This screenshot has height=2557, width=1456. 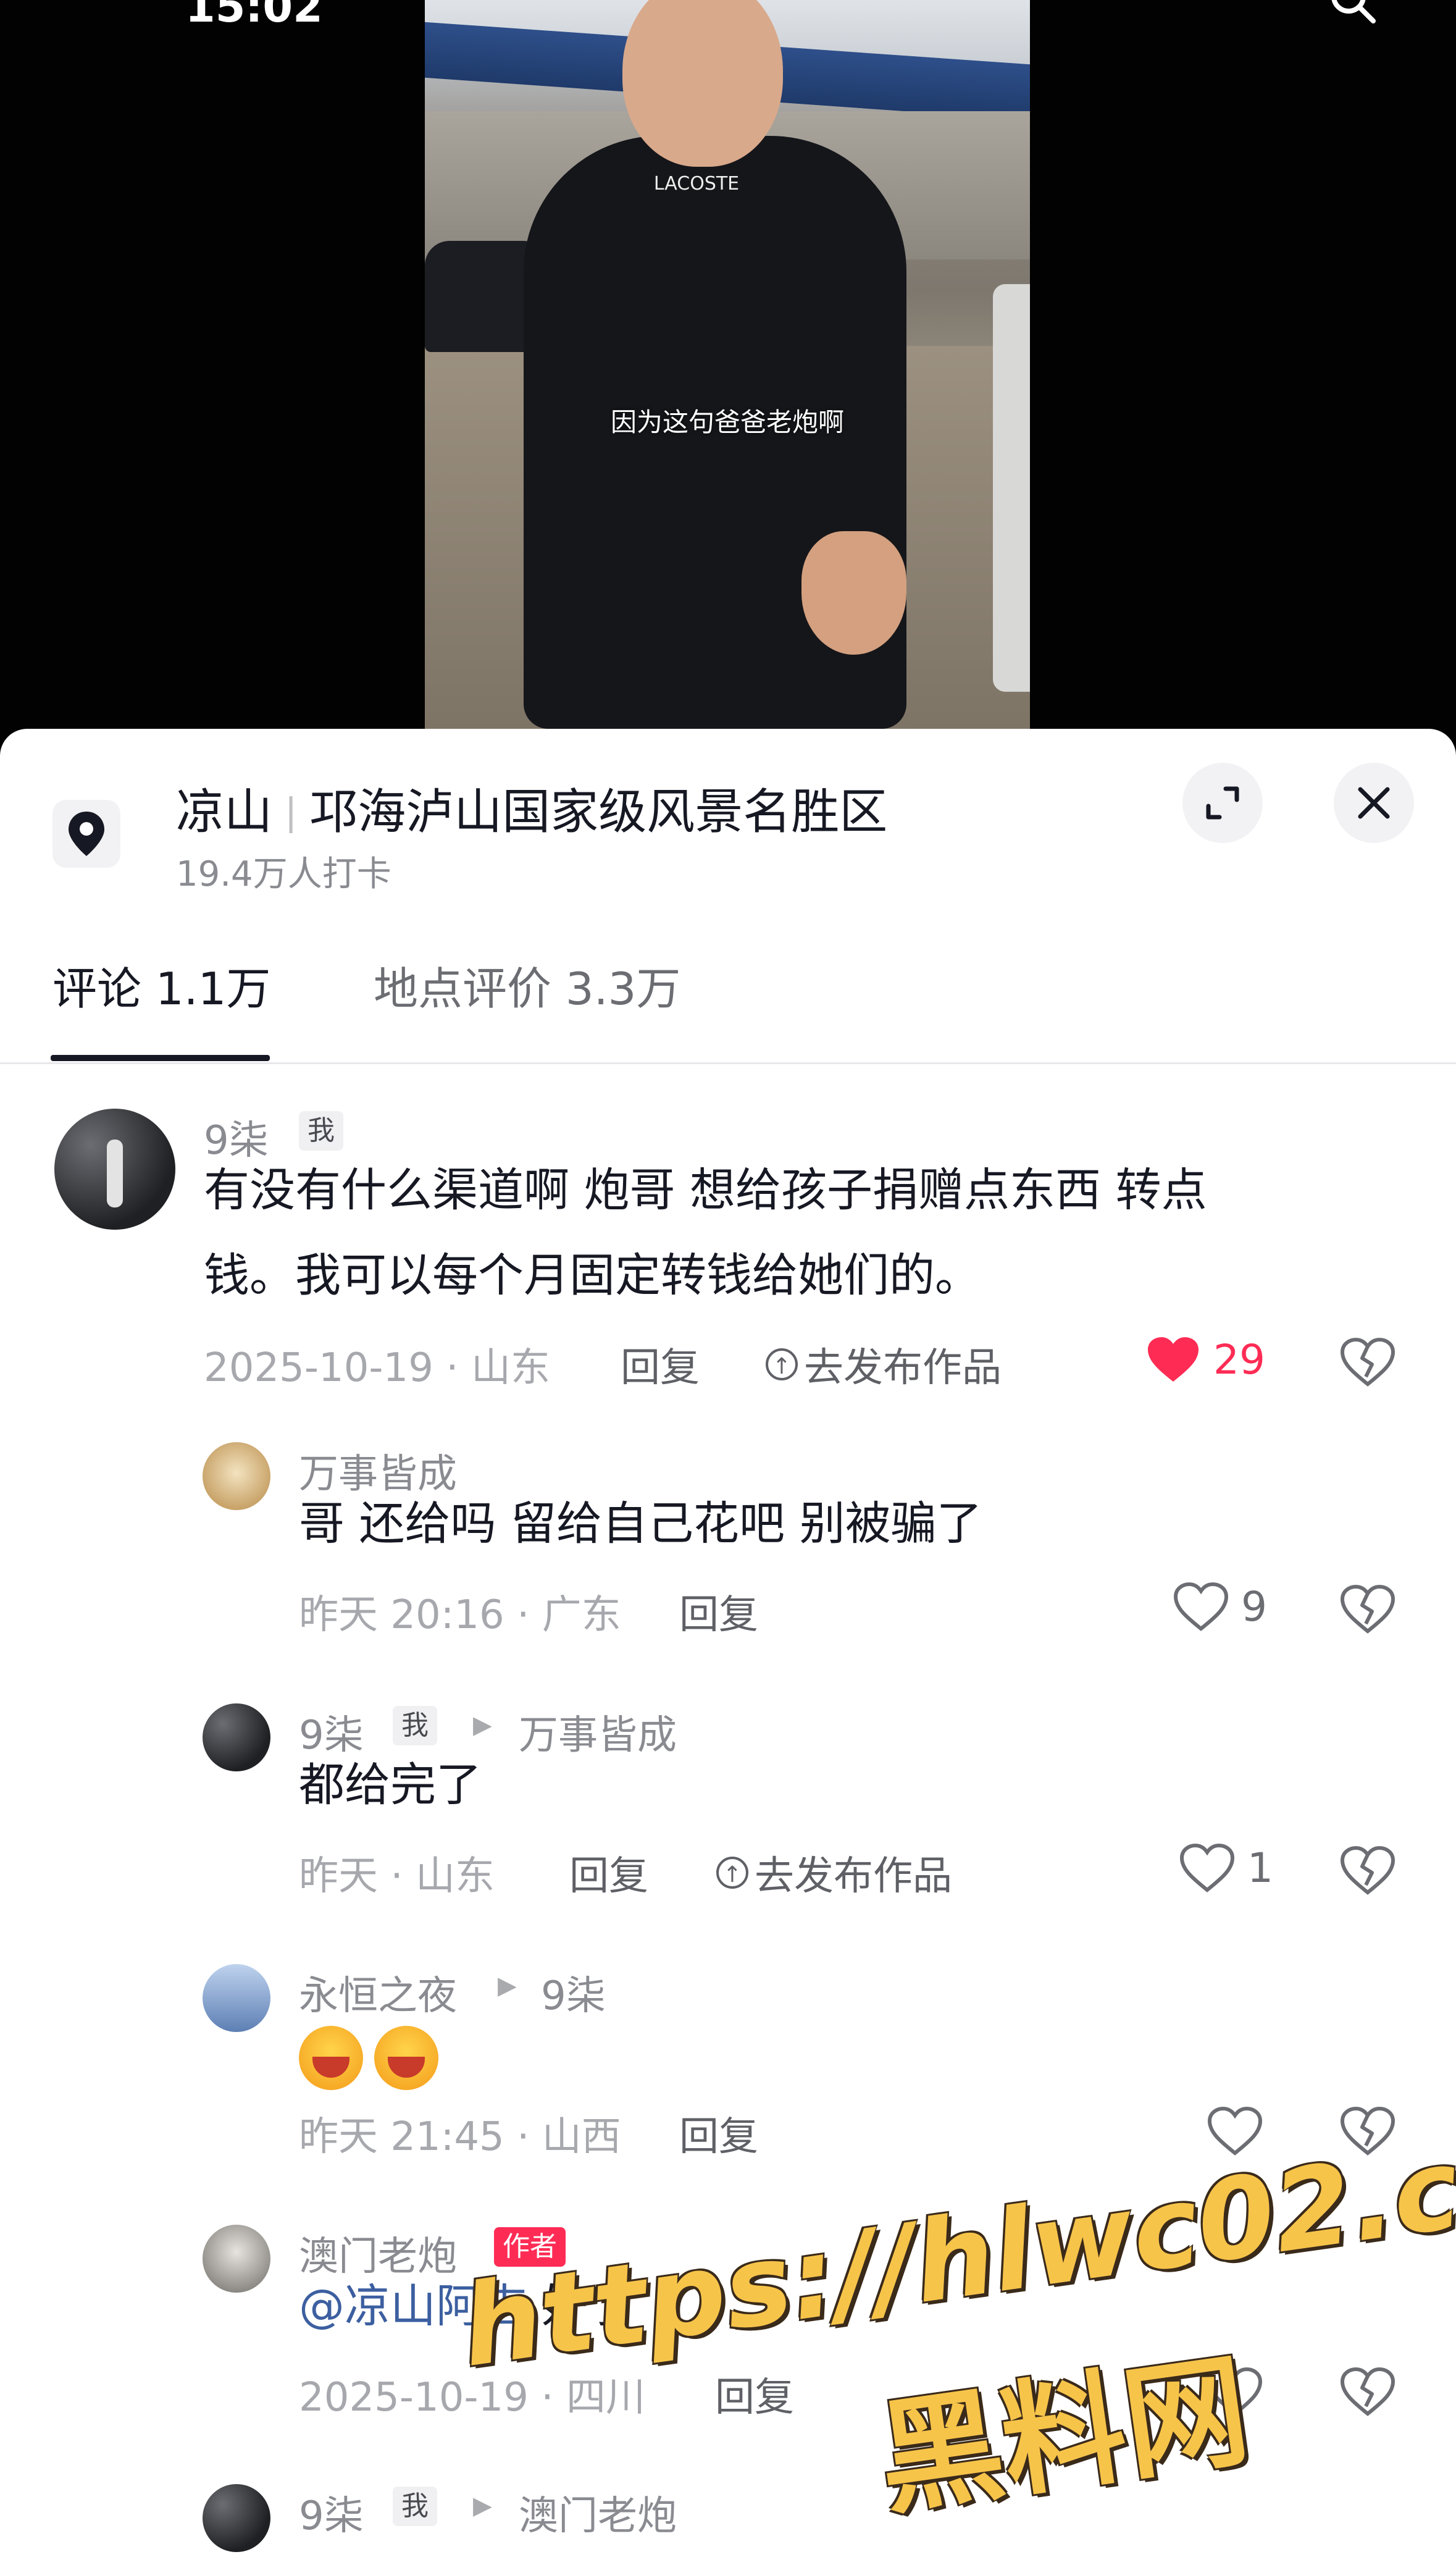 What do you see at coordinates (1254, 1606) in the screenshot?
I see `like-count: 9` at bounding box center [1254, 1606].